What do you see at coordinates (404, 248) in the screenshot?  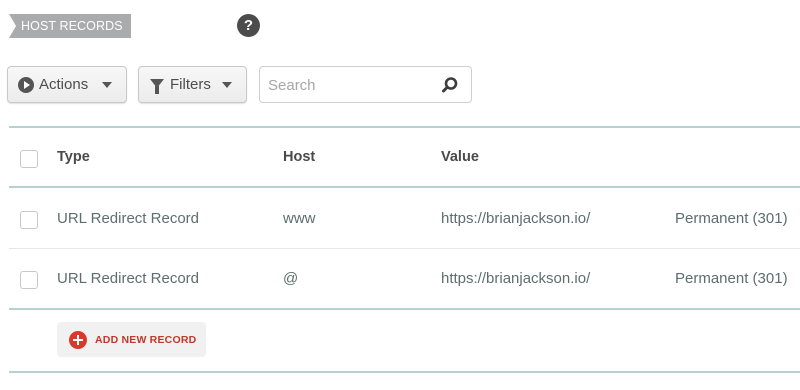 I see `row-divider` at bounding box center [404, 248].